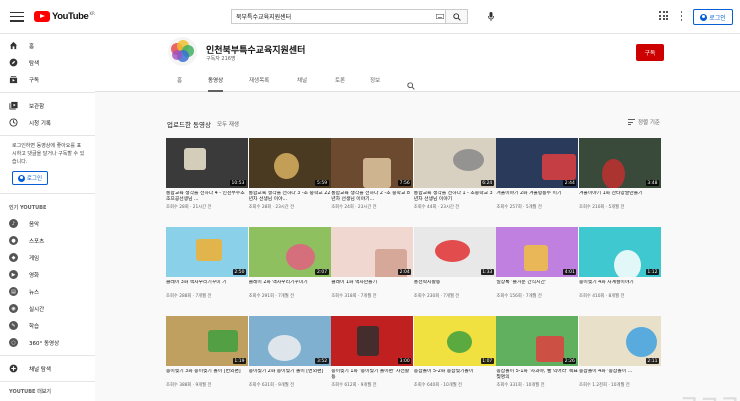 This screenshot has height=401, width=740. What do you see at coordinates (455, 197) in the screenshot?
I see `video-title: 통합교육 생각을 전하다 1 - 초중학교 3년차 선생님 이야기` at bounding box center [455, 197].